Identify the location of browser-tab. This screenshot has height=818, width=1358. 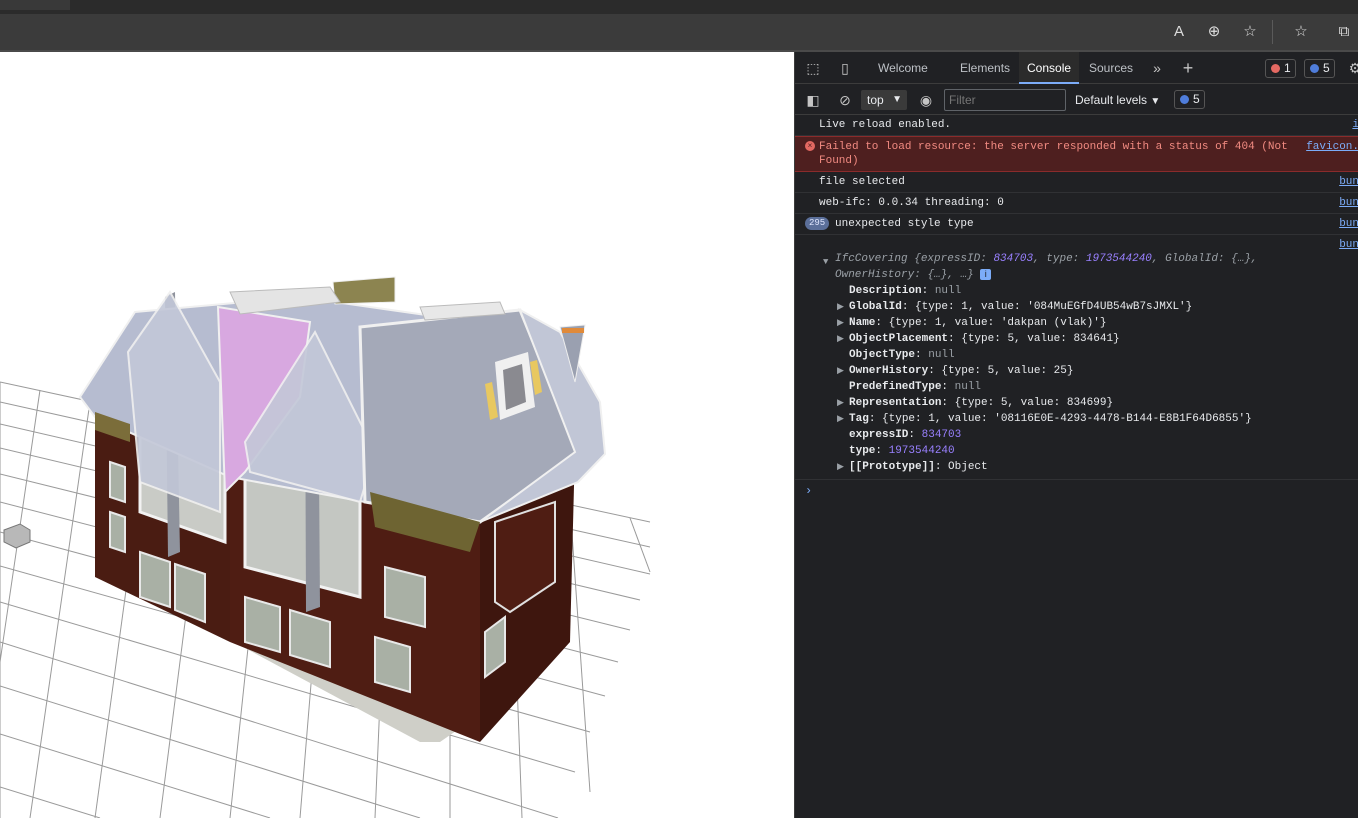
(35, 5).